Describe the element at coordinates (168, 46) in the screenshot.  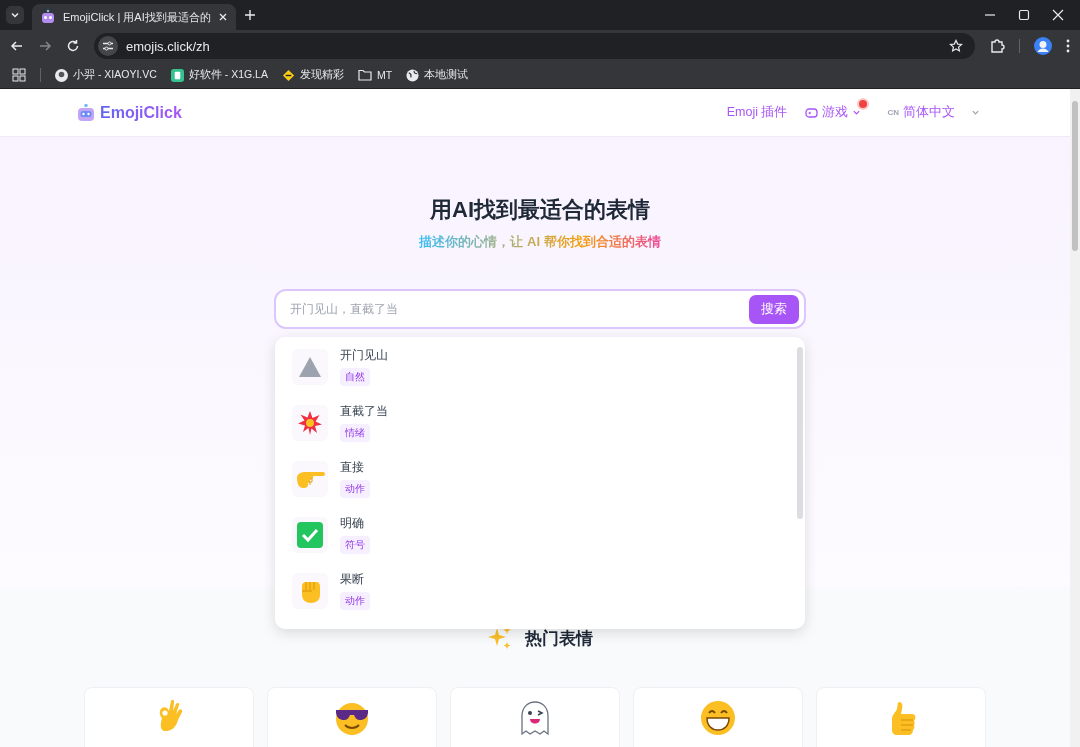
I see `url-text: emojis.click/zh` at that location.